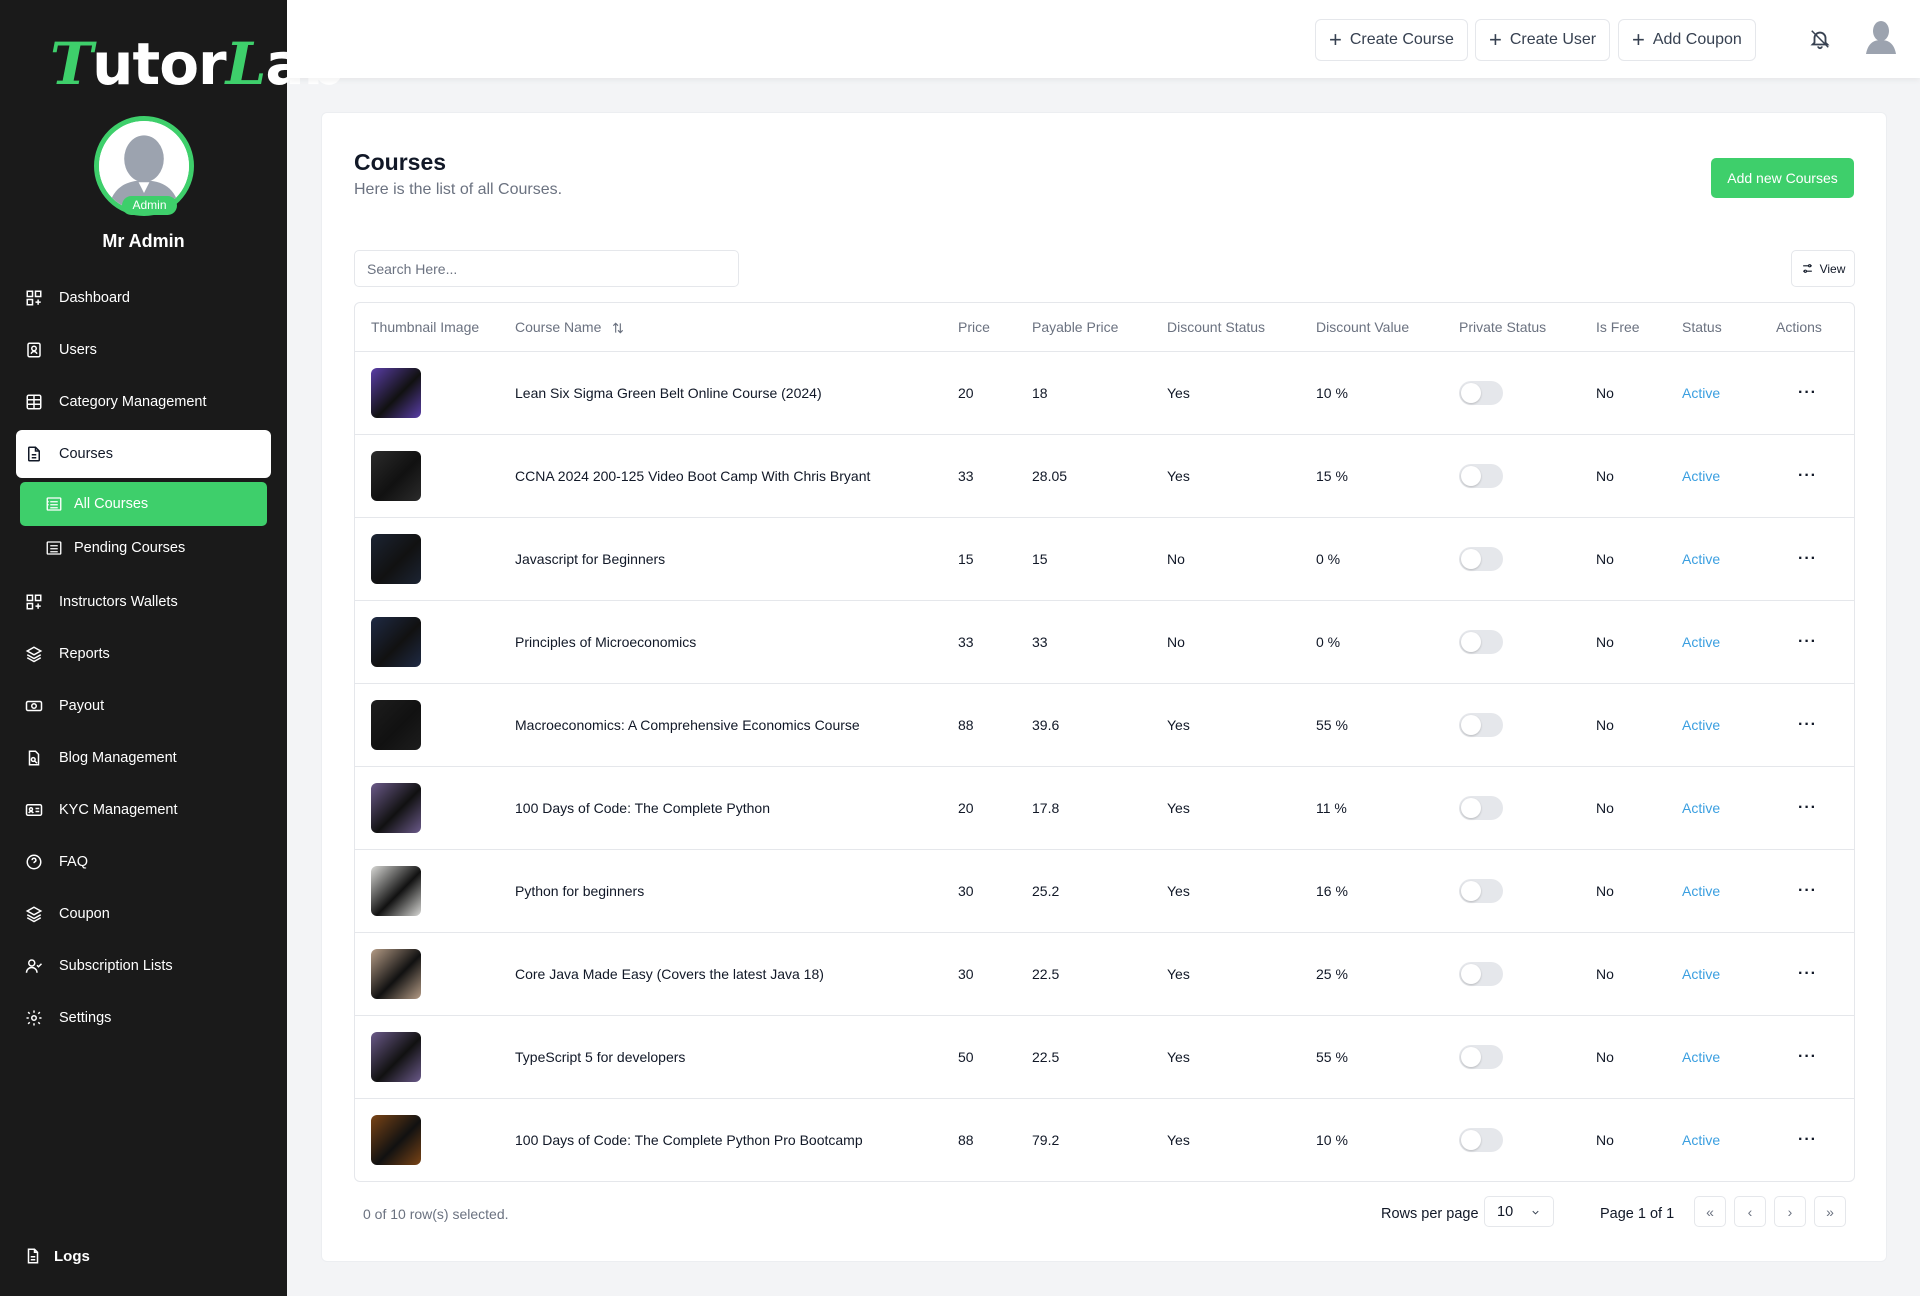 This screenshot has height=1296, width=1920. I want to click on column-header-course-name: Course Name, so click(736, 327).